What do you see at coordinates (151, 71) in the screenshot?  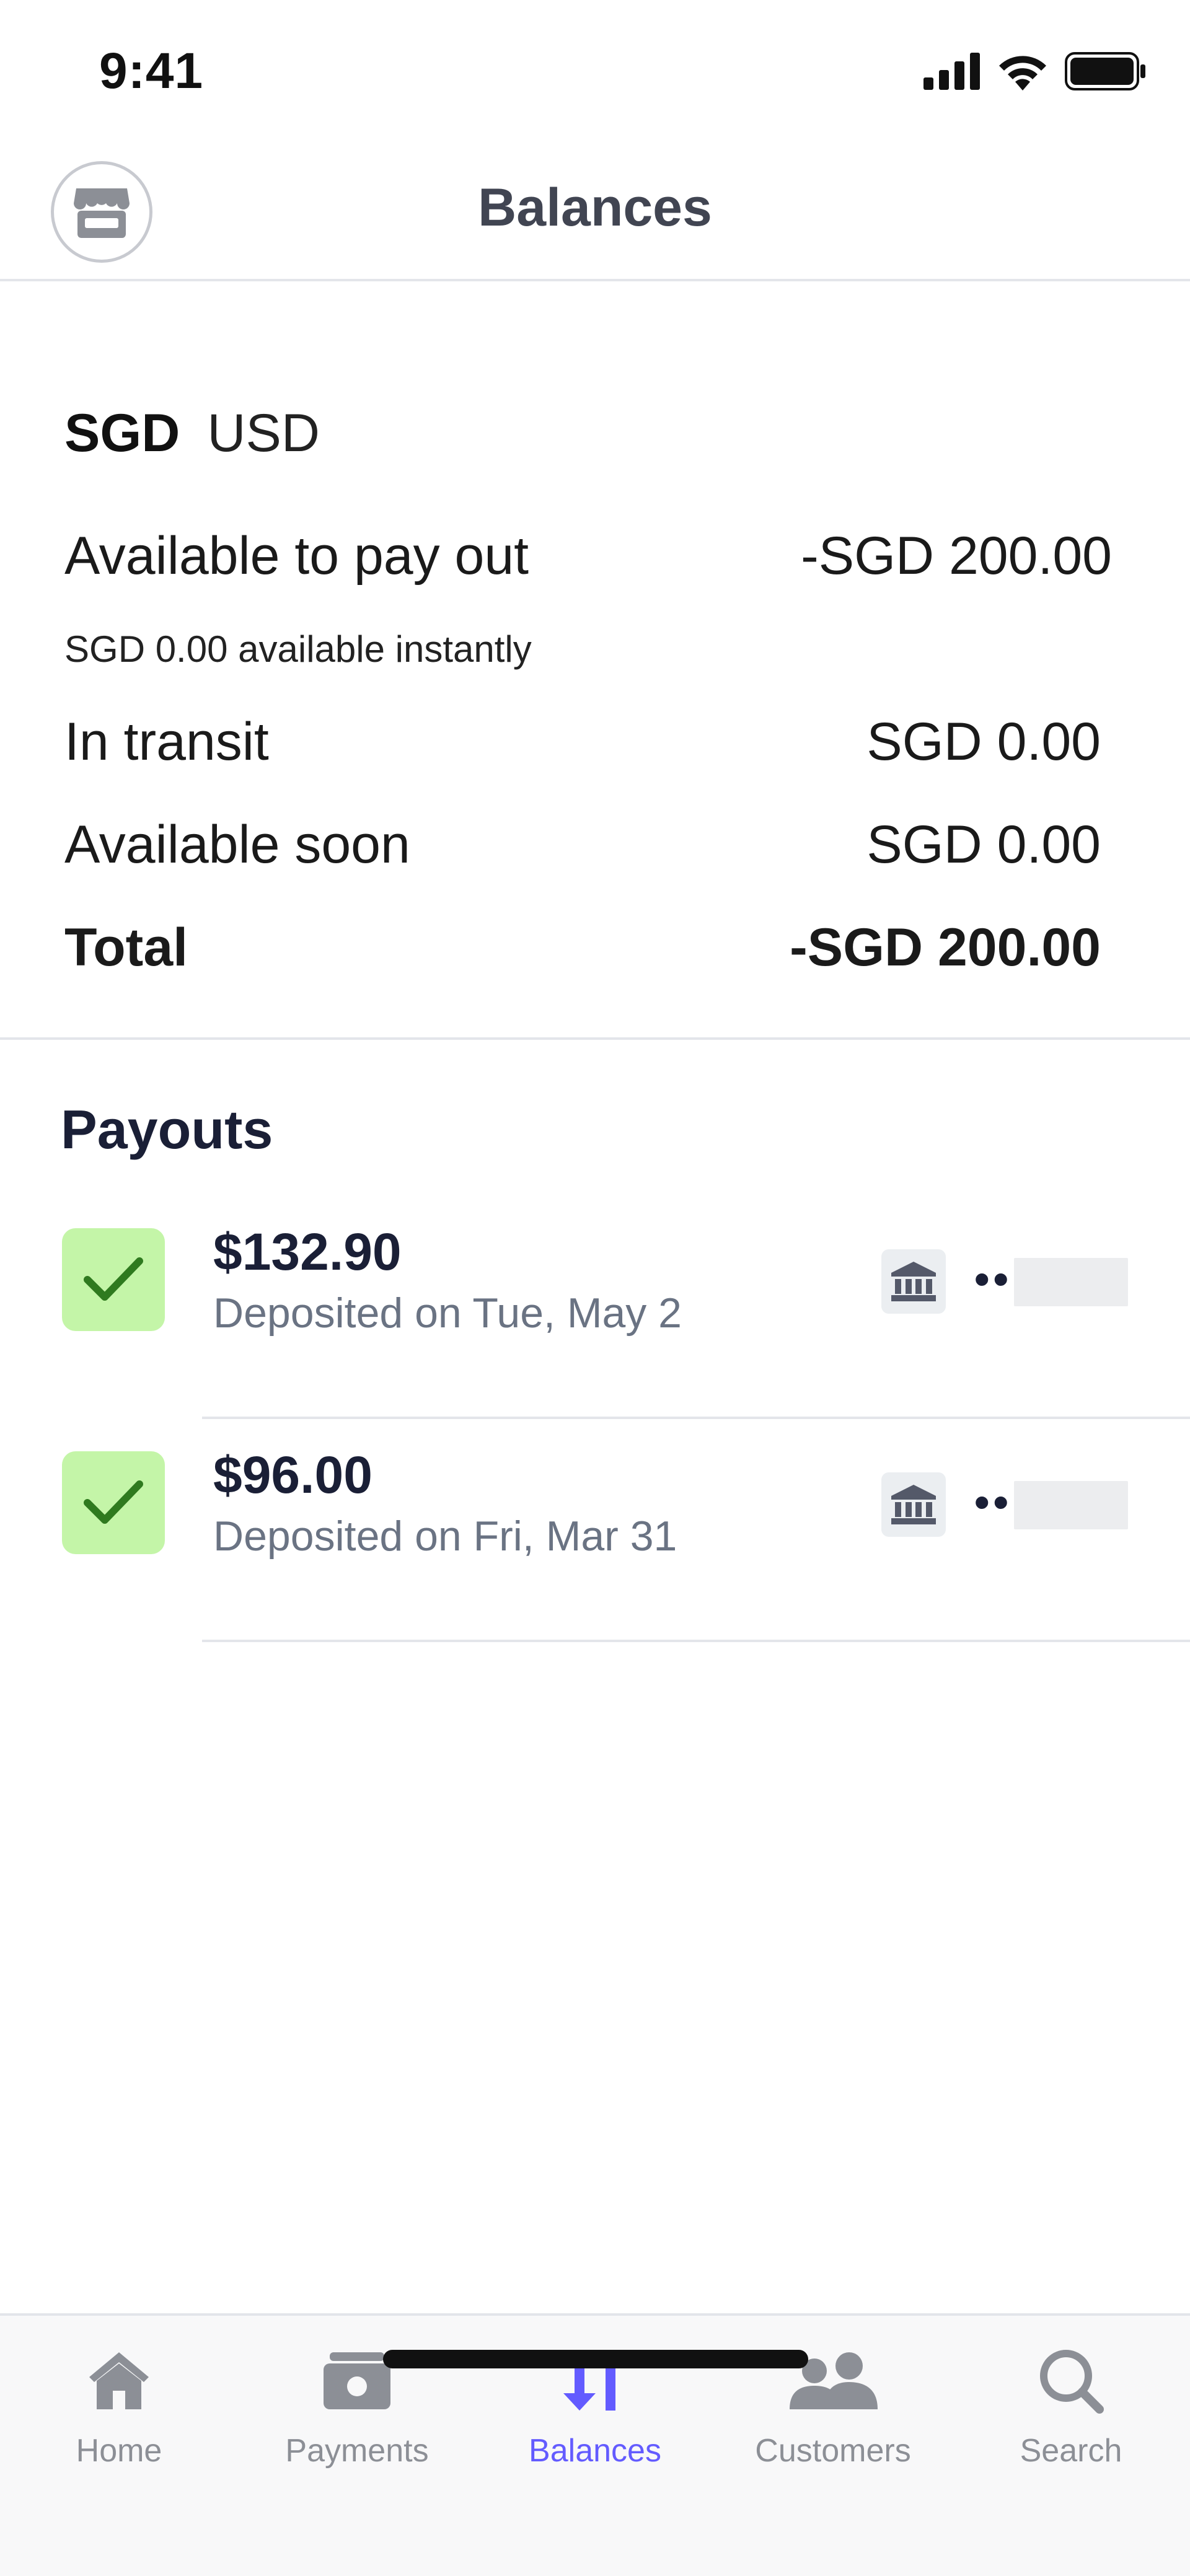 I see `status-time: 9:41` at bounding box center [151, 71].